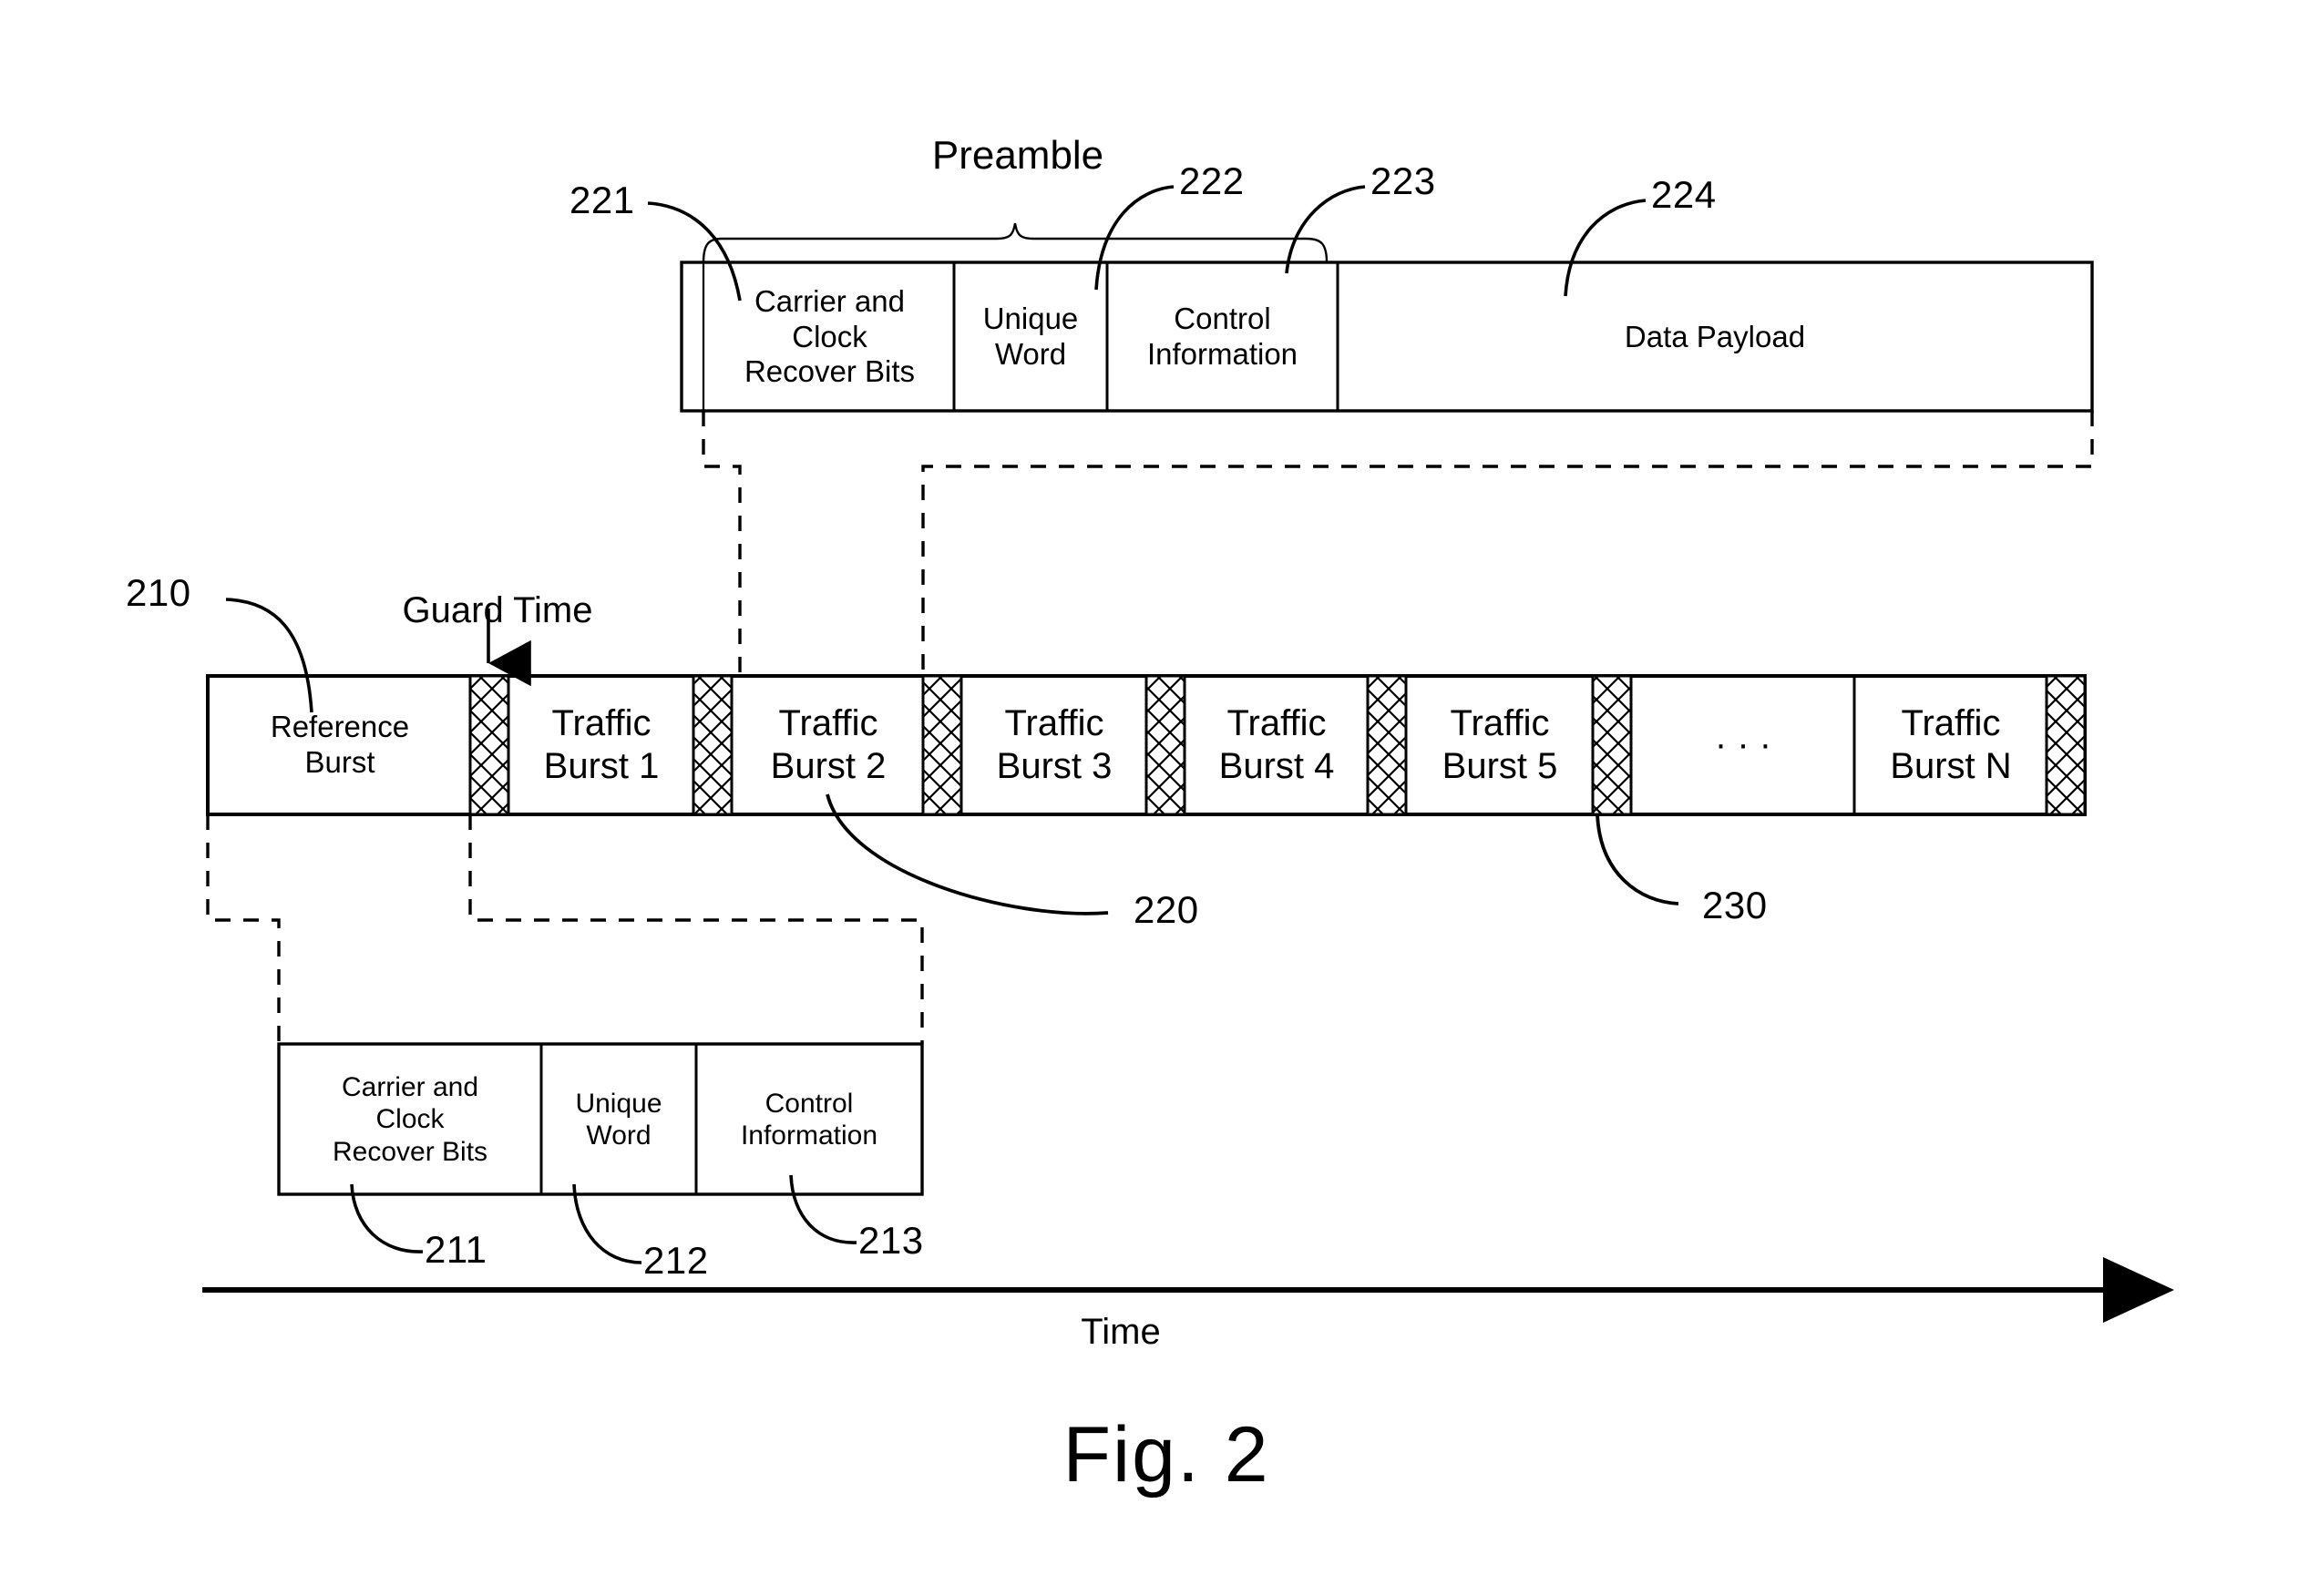 This screenshot has height=1596, width=2319. Describe the element at coordinates (1018, 155) in the screenshot. I see `preamble-label: Preamble` at that location.